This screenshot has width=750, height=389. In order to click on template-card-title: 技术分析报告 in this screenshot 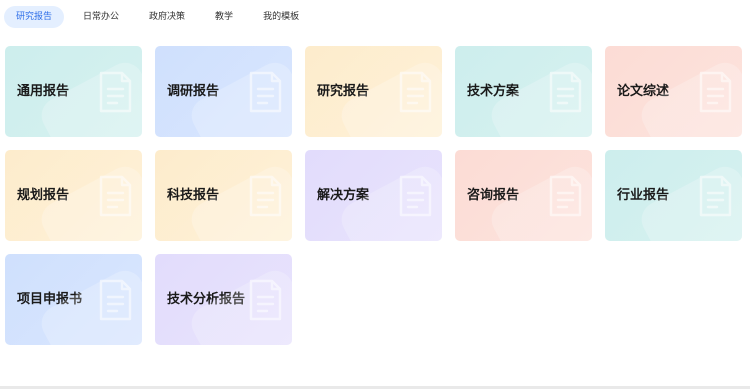, I will do `click(206, 299)`.